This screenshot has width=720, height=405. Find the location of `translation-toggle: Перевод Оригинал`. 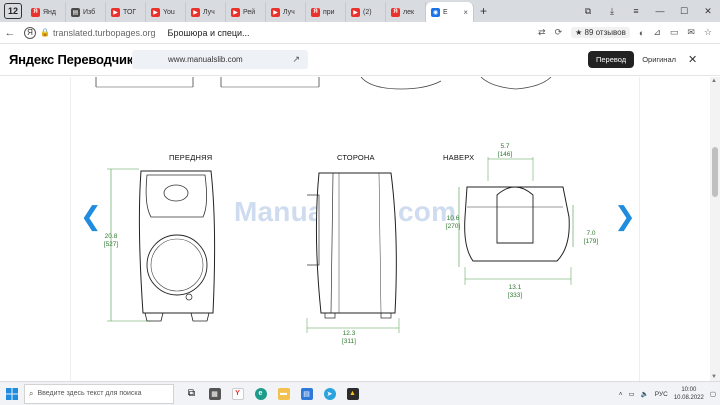

translation-toggle: Перевод Оригинал is located at coordinates (636, 59).